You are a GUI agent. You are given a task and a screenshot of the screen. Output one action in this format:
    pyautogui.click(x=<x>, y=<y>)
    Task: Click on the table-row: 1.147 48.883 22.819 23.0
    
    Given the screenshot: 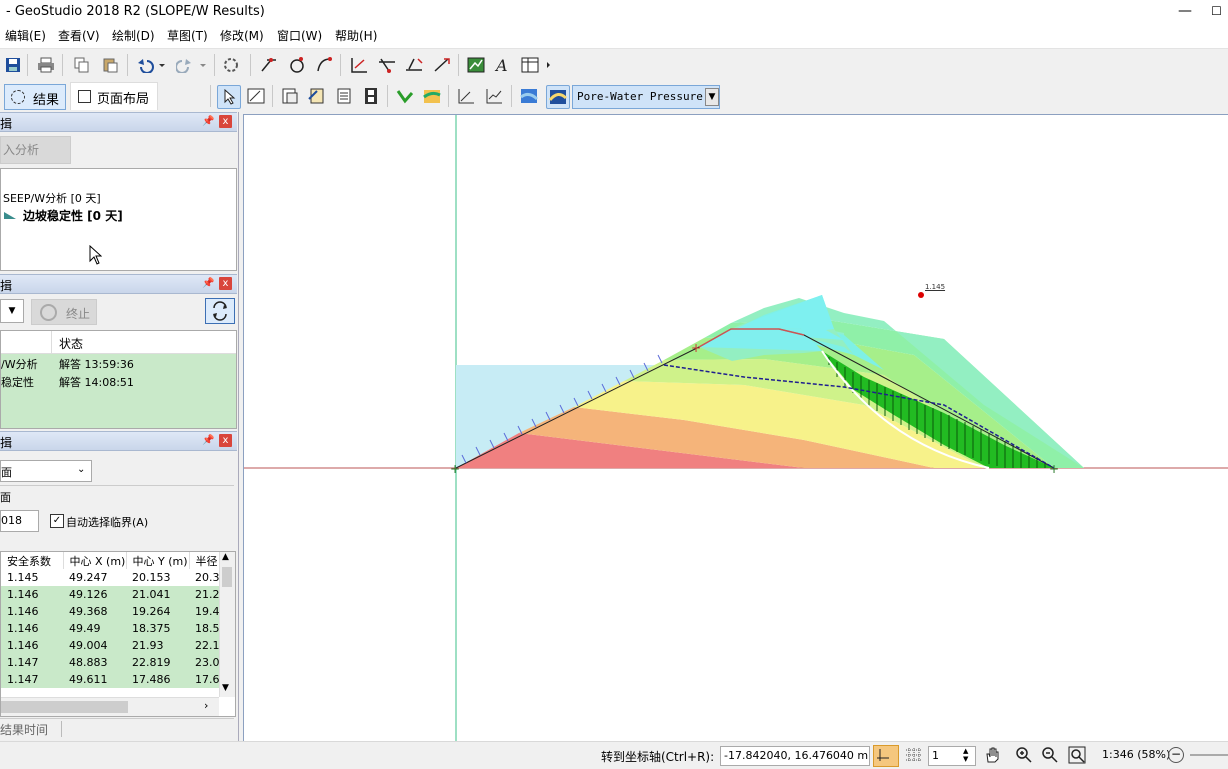 What is the action you would take?
    pyautogui.click(x=110, y=662)
    